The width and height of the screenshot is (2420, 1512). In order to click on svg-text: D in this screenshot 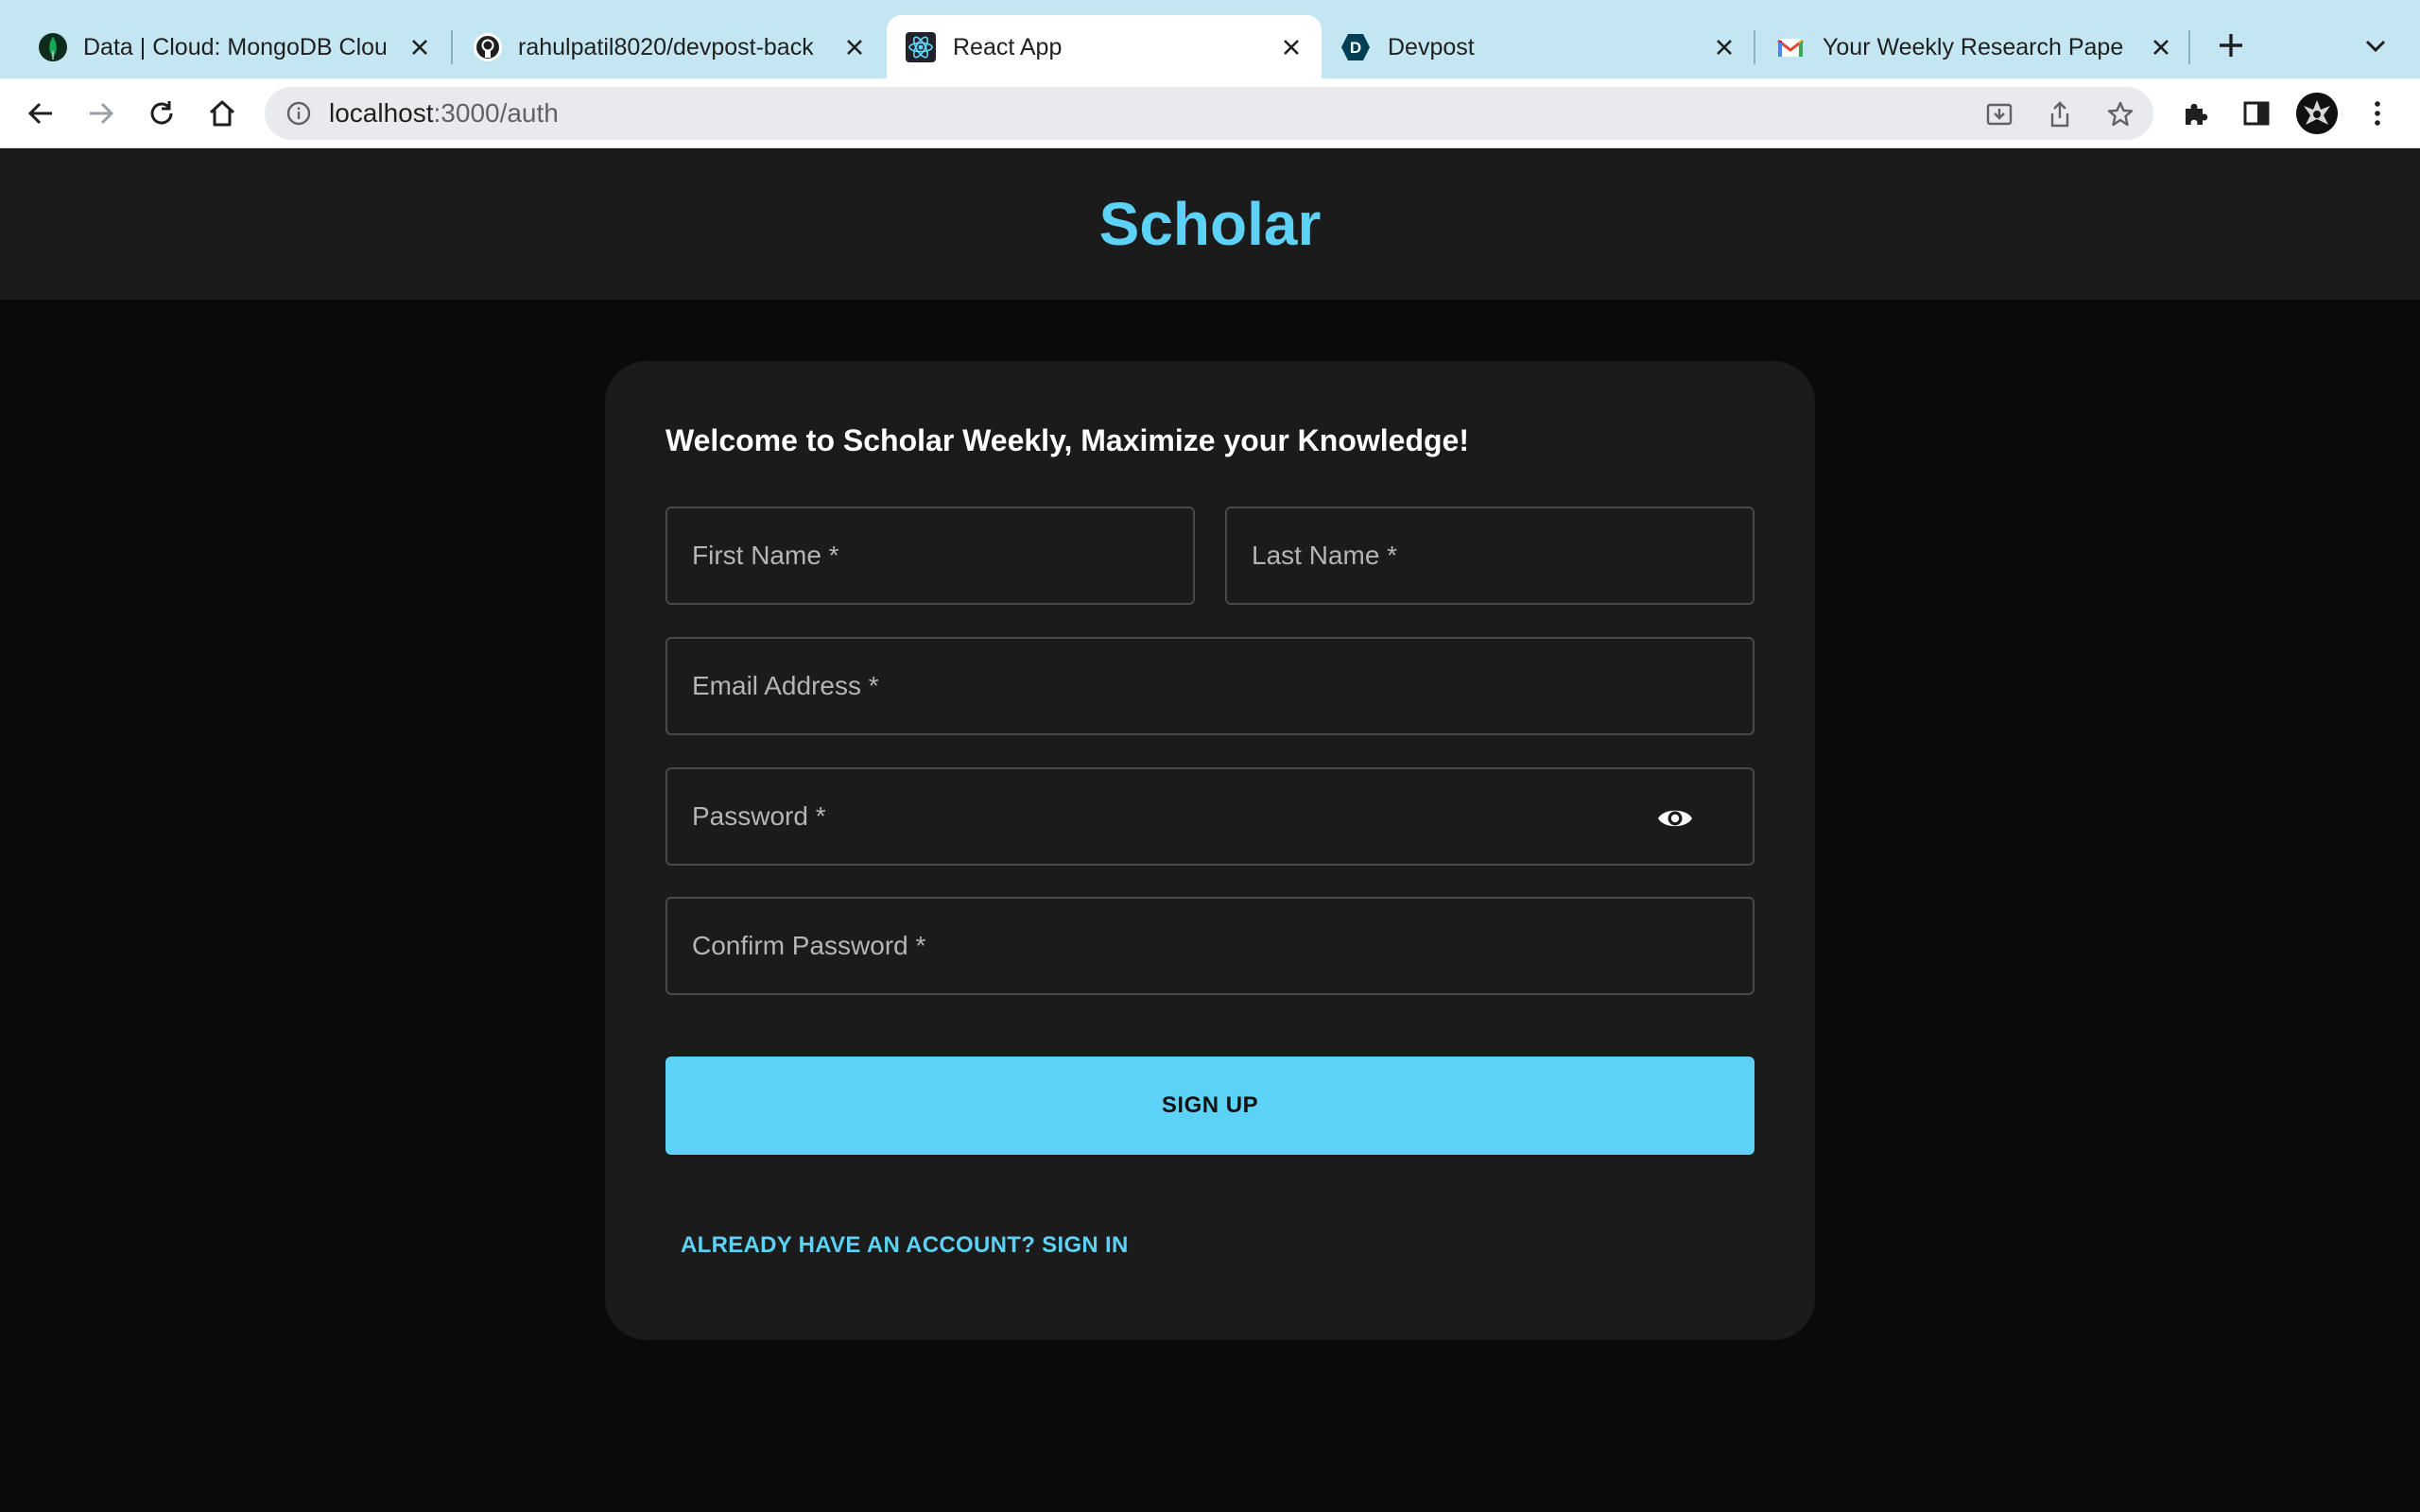, I will do `click(1355, 48)`.